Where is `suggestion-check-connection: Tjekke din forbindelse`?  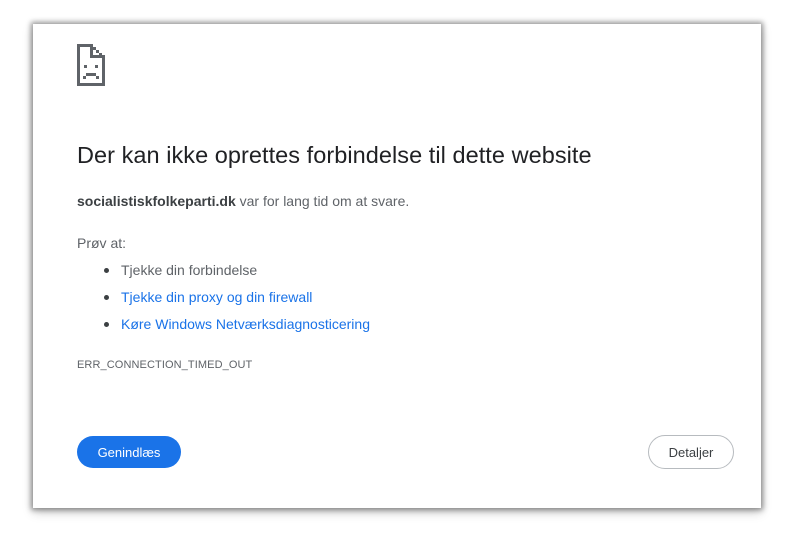
suggestion-check-connection: Tjekke din forbindelse is located at coordinates (223, 273).